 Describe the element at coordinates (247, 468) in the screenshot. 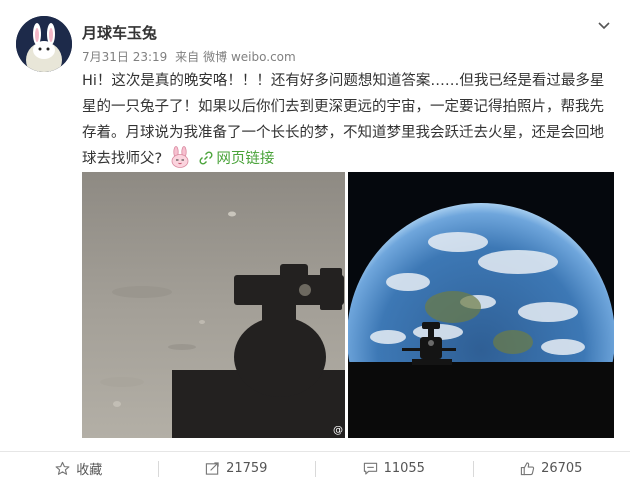

I see `repost-count: 21759` at that location.